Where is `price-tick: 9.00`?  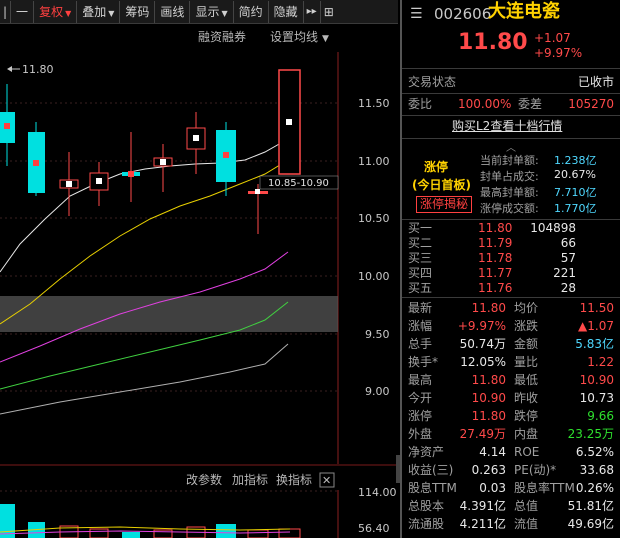
price-tick: 9.00 is located at coordinates (377, 391).